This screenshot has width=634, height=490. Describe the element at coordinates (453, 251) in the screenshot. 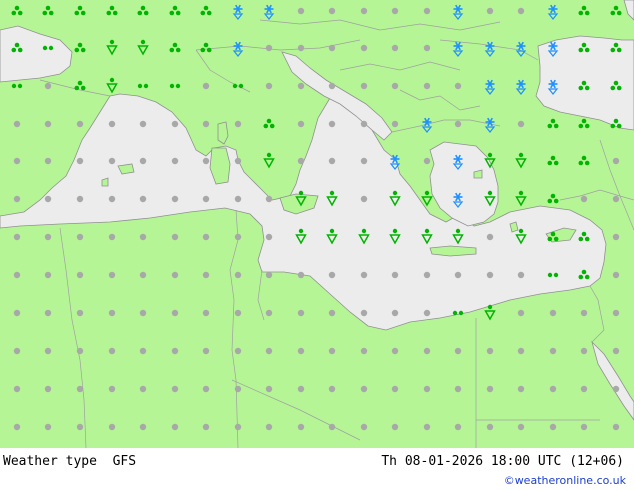

I see `island-crete` at that location.